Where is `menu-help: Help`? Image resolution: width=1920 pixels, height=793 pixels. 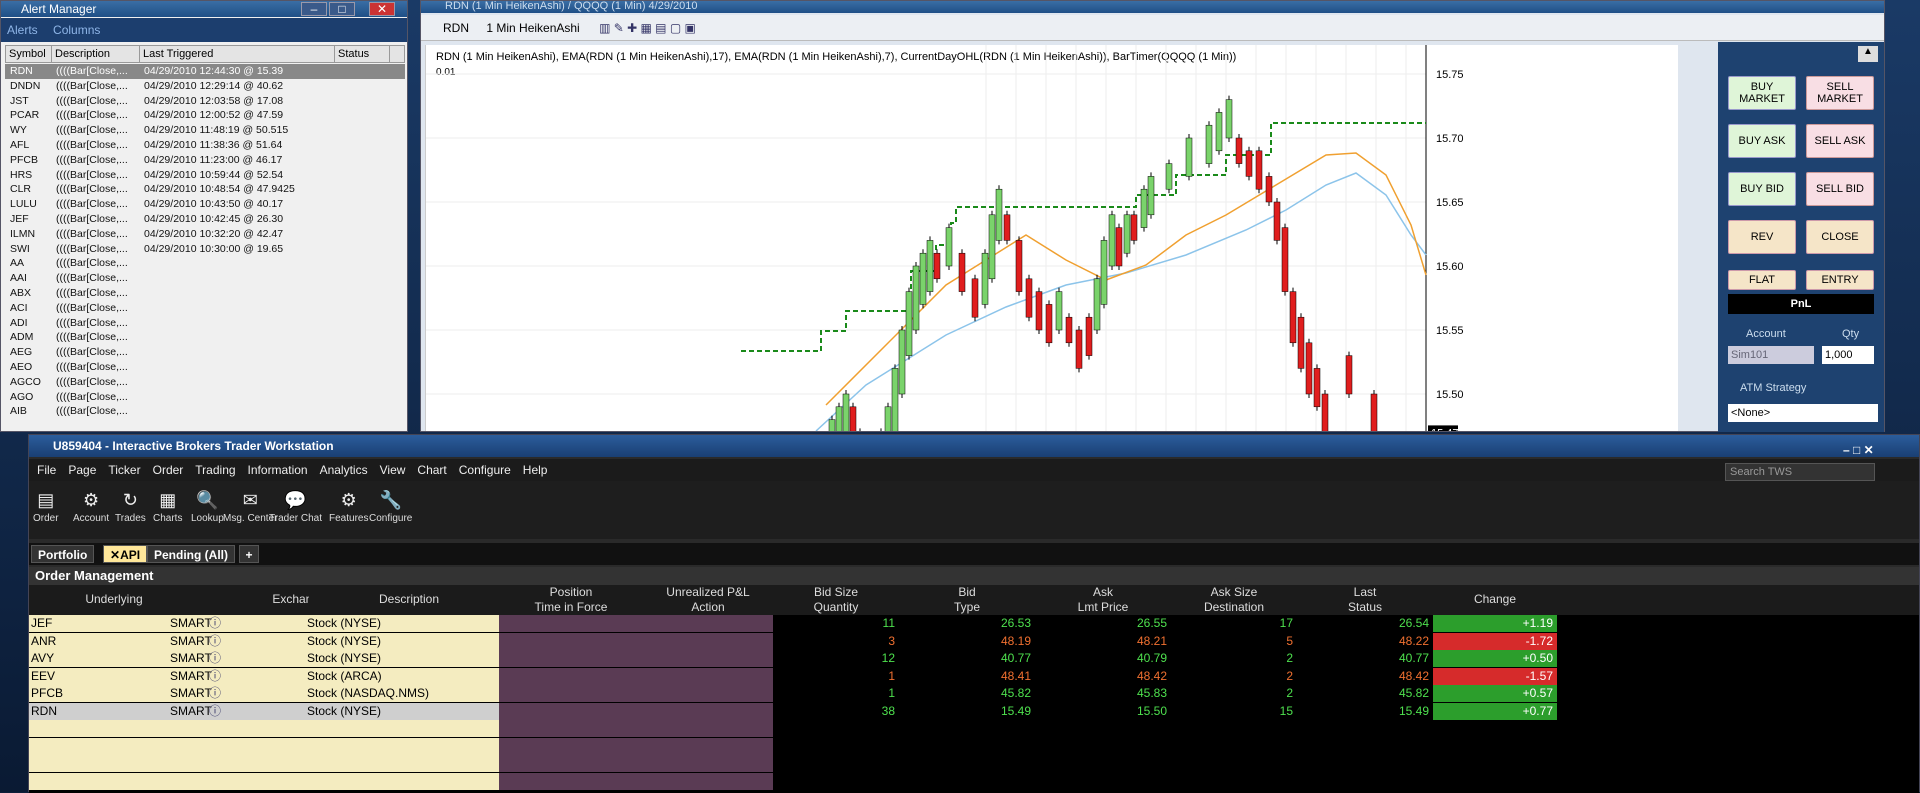
menu-help: Help is located at coordinates (535, 470).